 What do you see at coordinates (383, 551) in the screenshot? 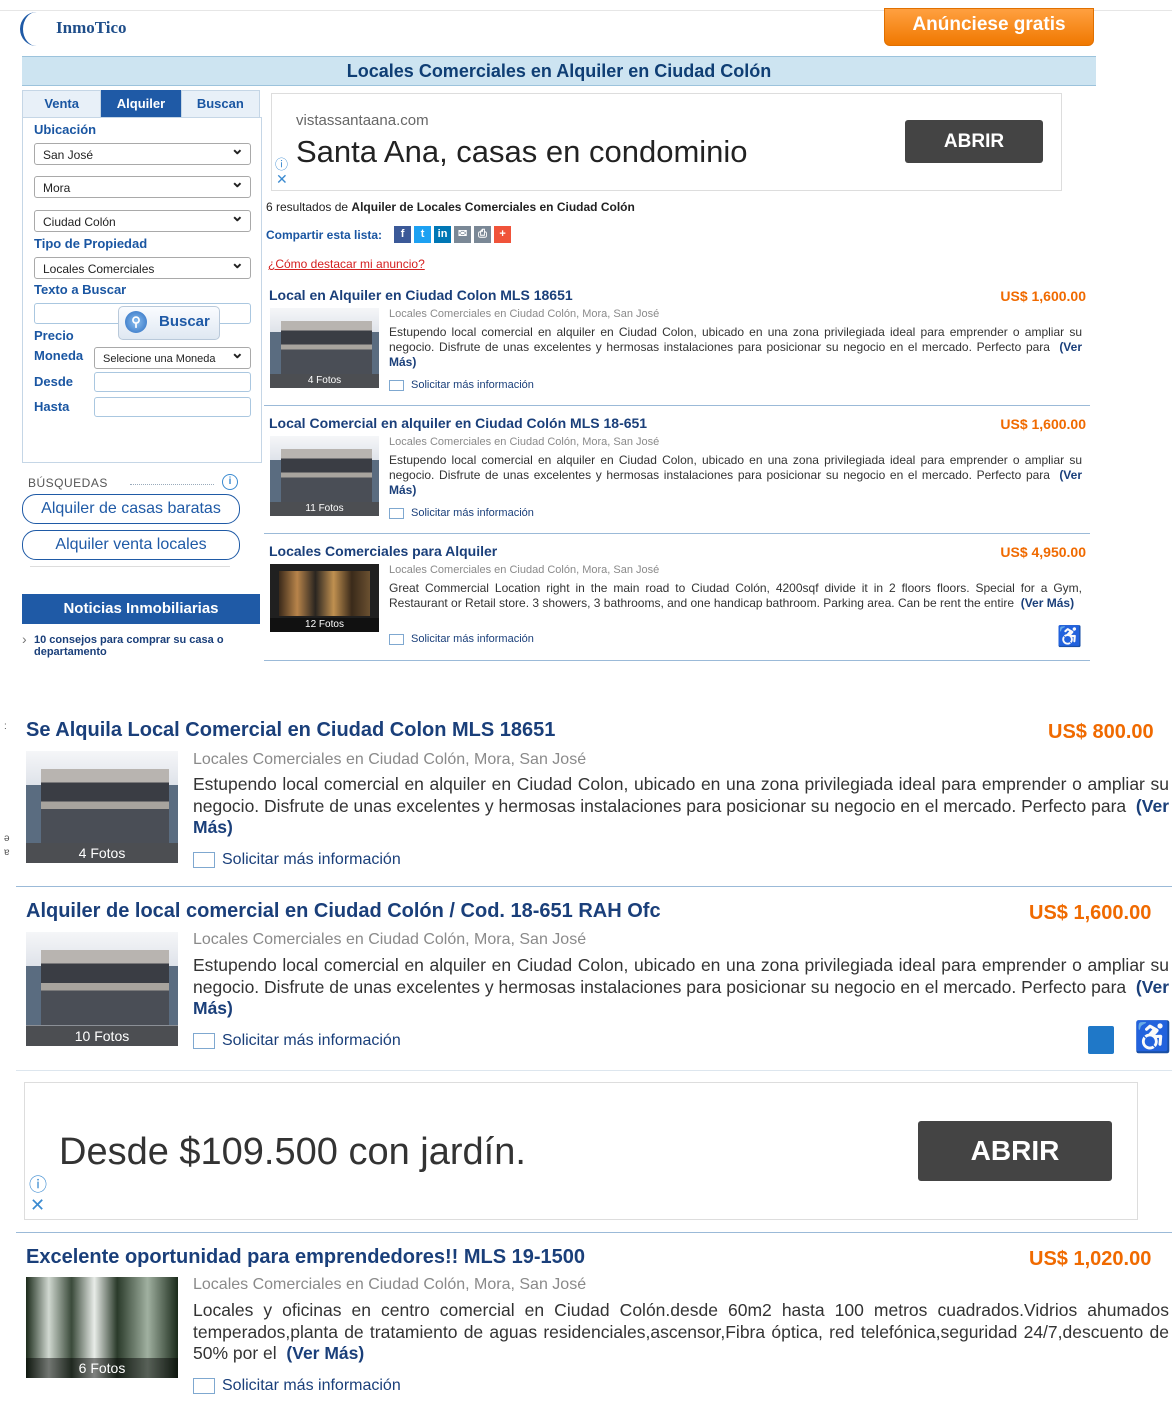
I see `listing-title: Locales Comerciales para Alquiler` at bounding box center [383, 551].